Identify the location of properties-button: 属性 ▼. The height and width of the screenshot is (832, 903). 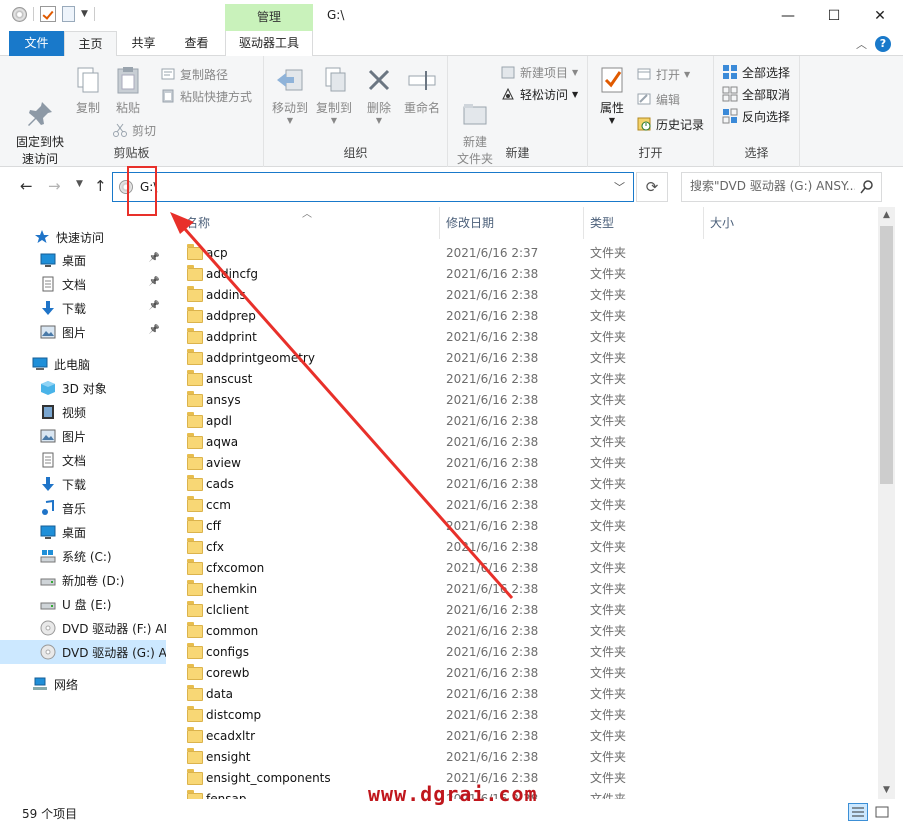
(612, 94).